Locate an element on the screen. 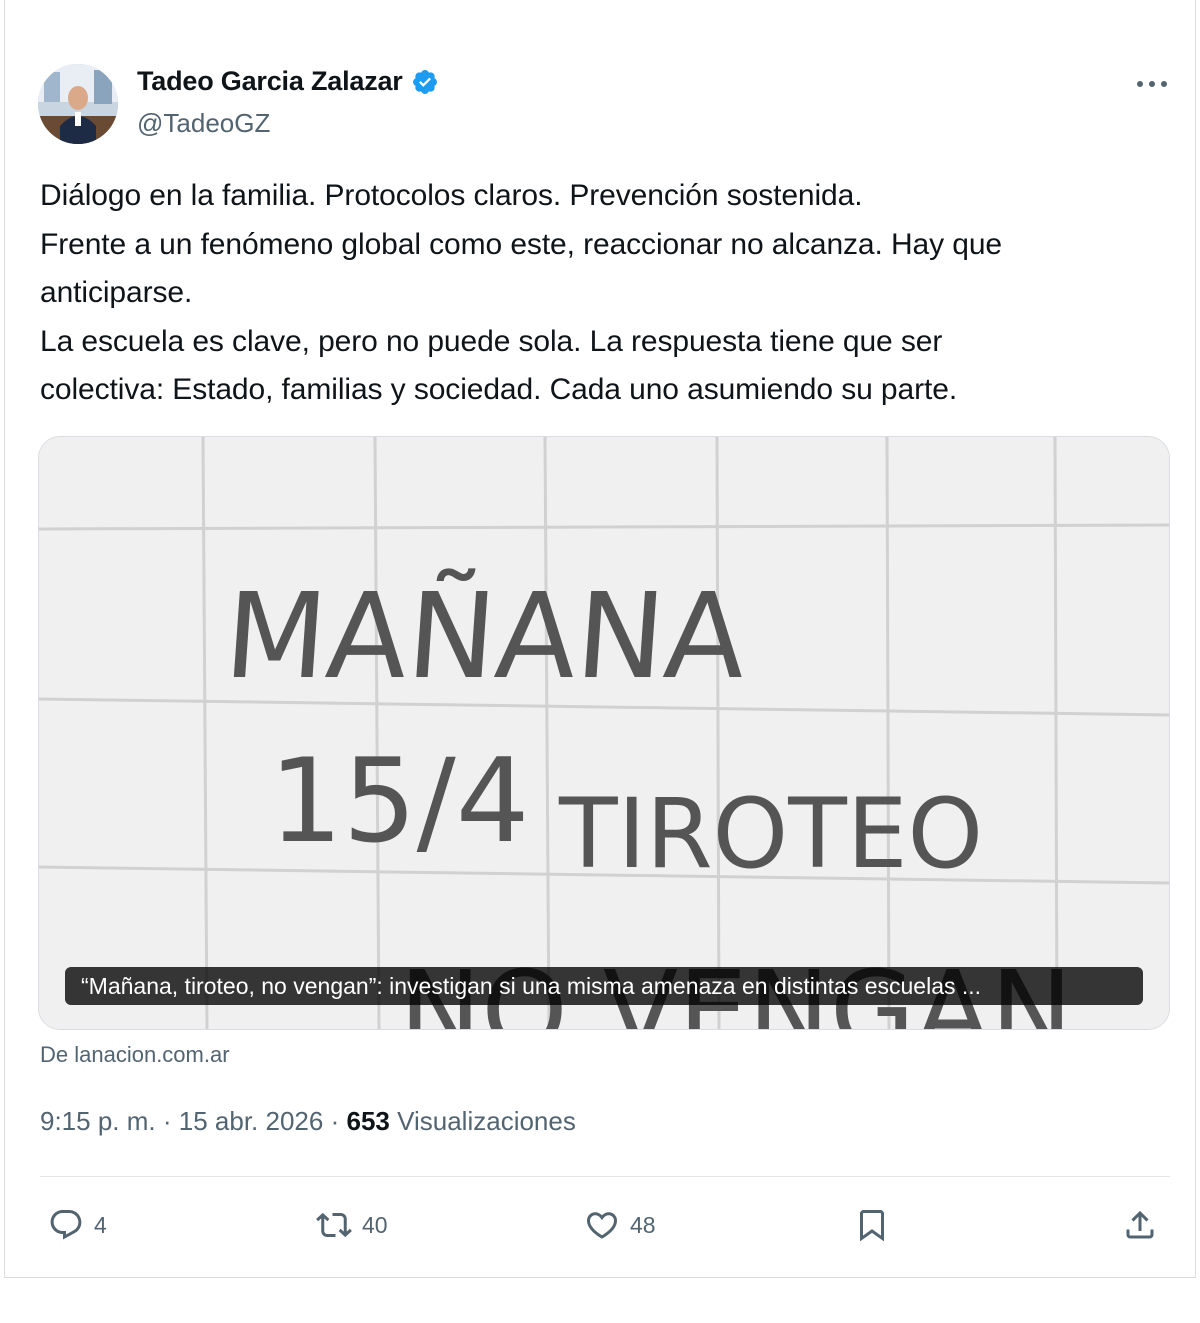  link-source: De lanacion.com.ar is located at coordinates (135, 1055).